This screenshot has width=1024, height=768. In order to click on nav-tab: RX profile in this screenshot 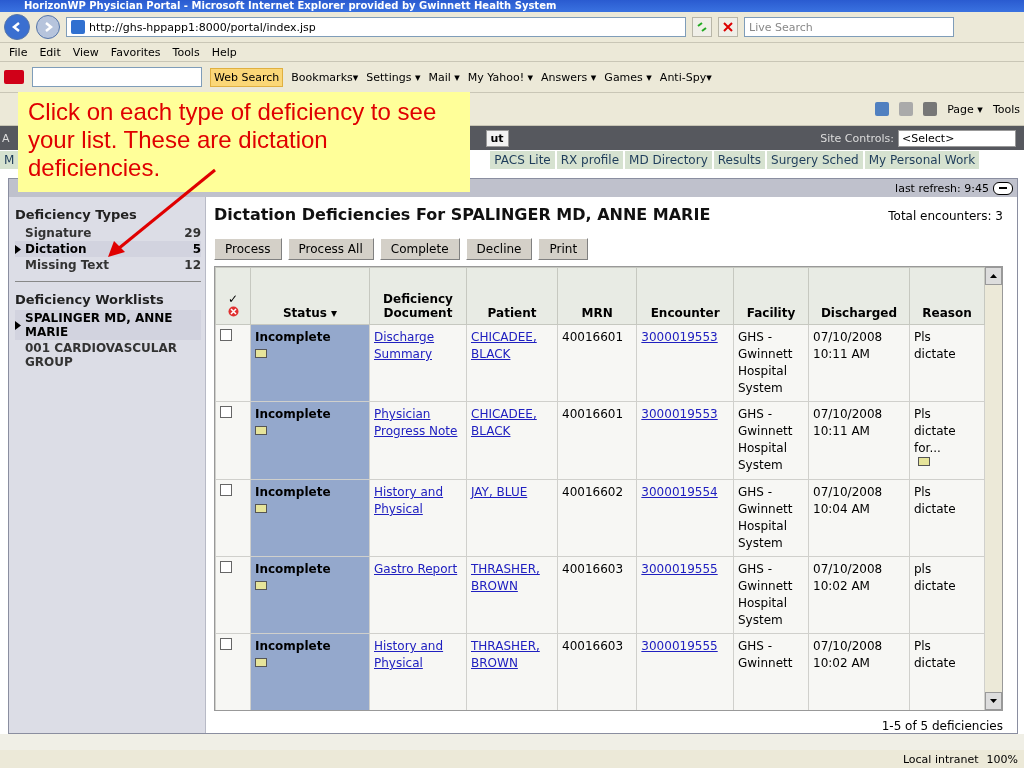, I will do `click(590, 160)`.